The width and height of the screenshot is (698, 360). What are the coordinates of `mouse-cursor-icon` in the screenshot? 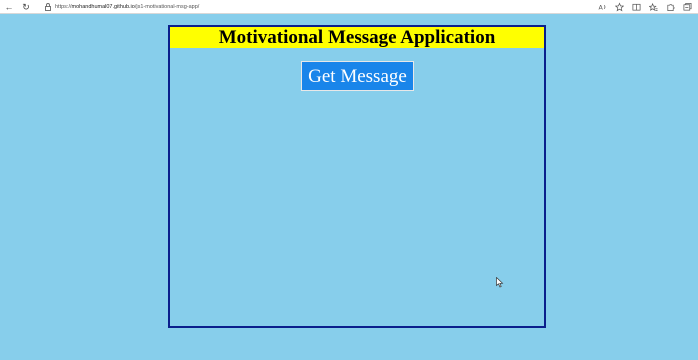 It's located at (500, 282).